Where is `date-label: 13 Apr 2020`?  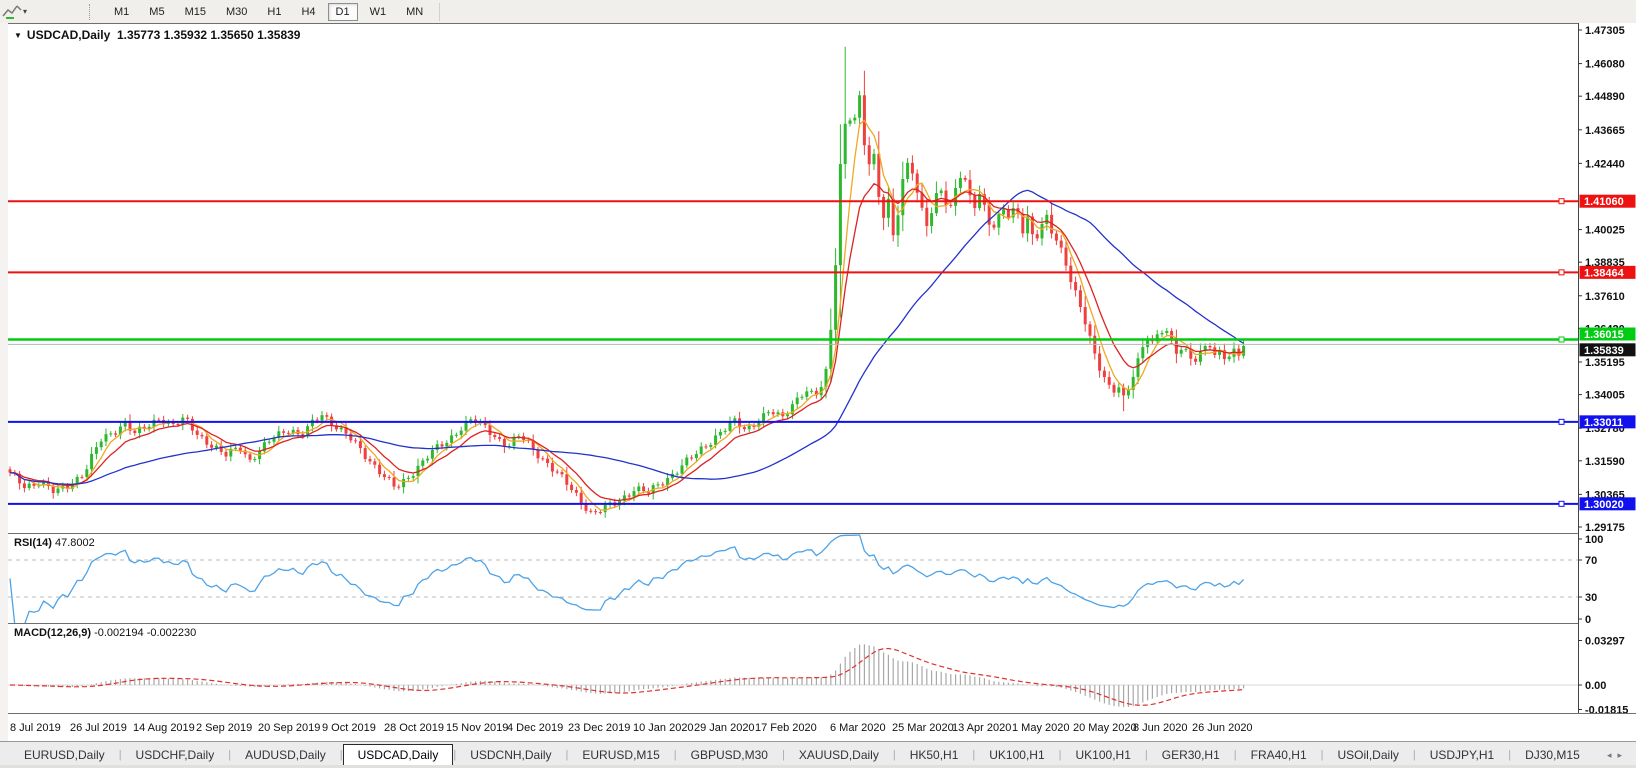 date-label: 13 Apr 2020 is located at coordinates (982, 728).